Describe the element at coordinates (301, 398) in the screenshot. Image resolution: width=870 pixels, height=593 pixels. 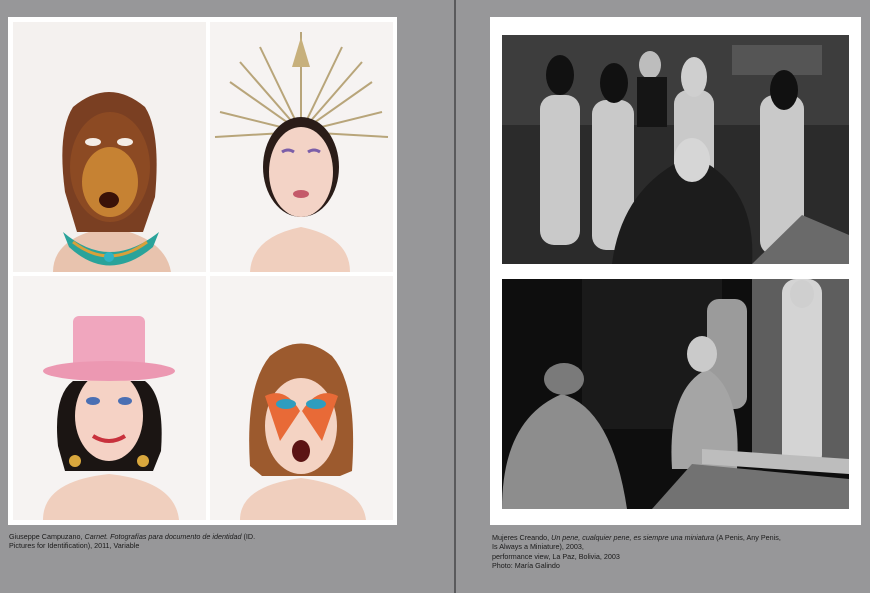
I see `portrait-glam-makeup` at that location.